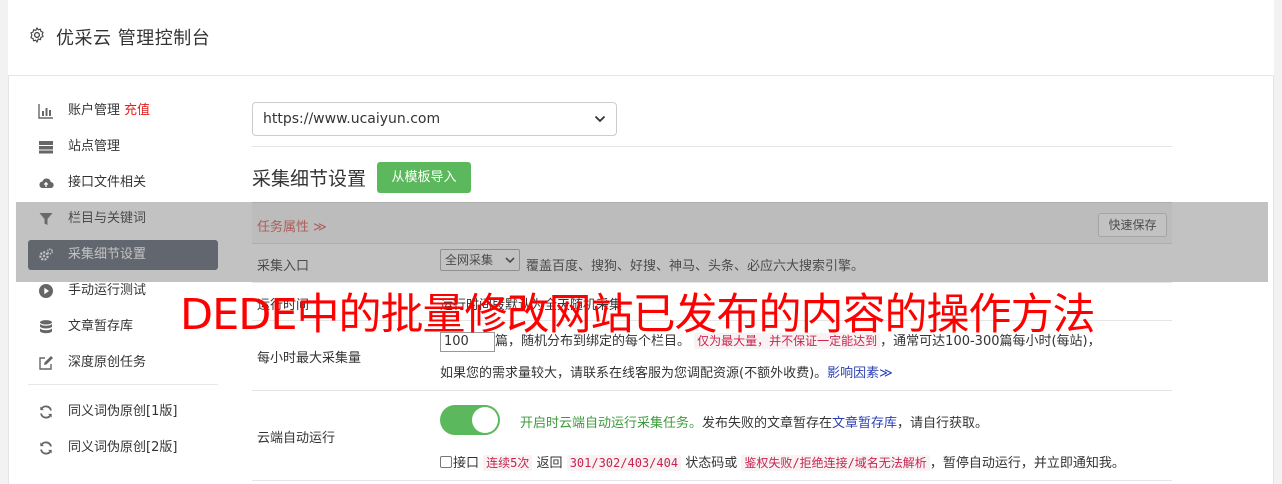 This screenshot has width=1282, height=484. Describe the element at coordinates (123, 384) in the screenshot. I see `sidebar-divider` at that location.